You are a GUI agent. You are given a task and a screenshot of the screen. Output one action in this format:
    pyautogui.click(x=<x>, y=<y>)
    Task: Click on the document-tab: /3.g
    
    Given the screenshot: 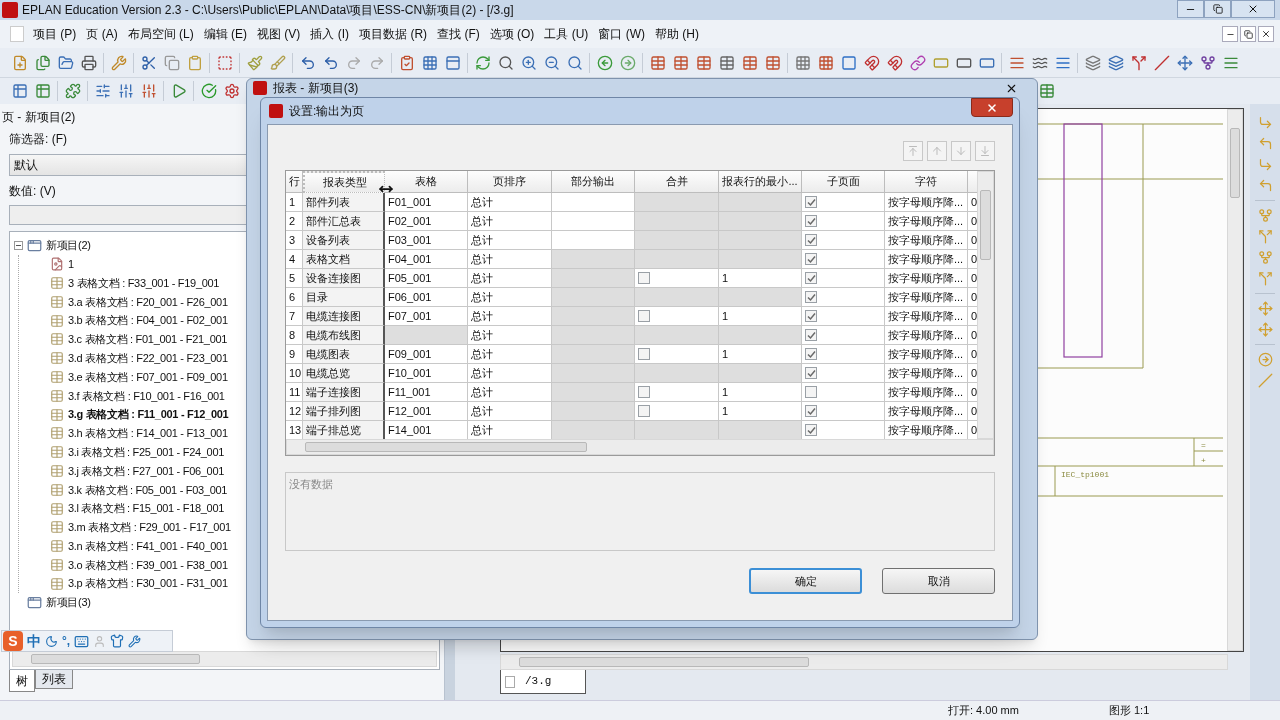 What is the action you would take?
    pyautogui.click(x=543, y=682)
    